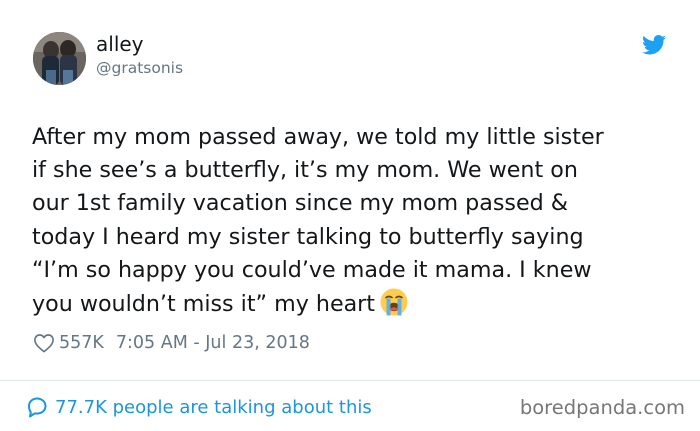  Describe the element at coordinates (37, 407) in the screenshot. I see `speech-bubble-icon` at that location.